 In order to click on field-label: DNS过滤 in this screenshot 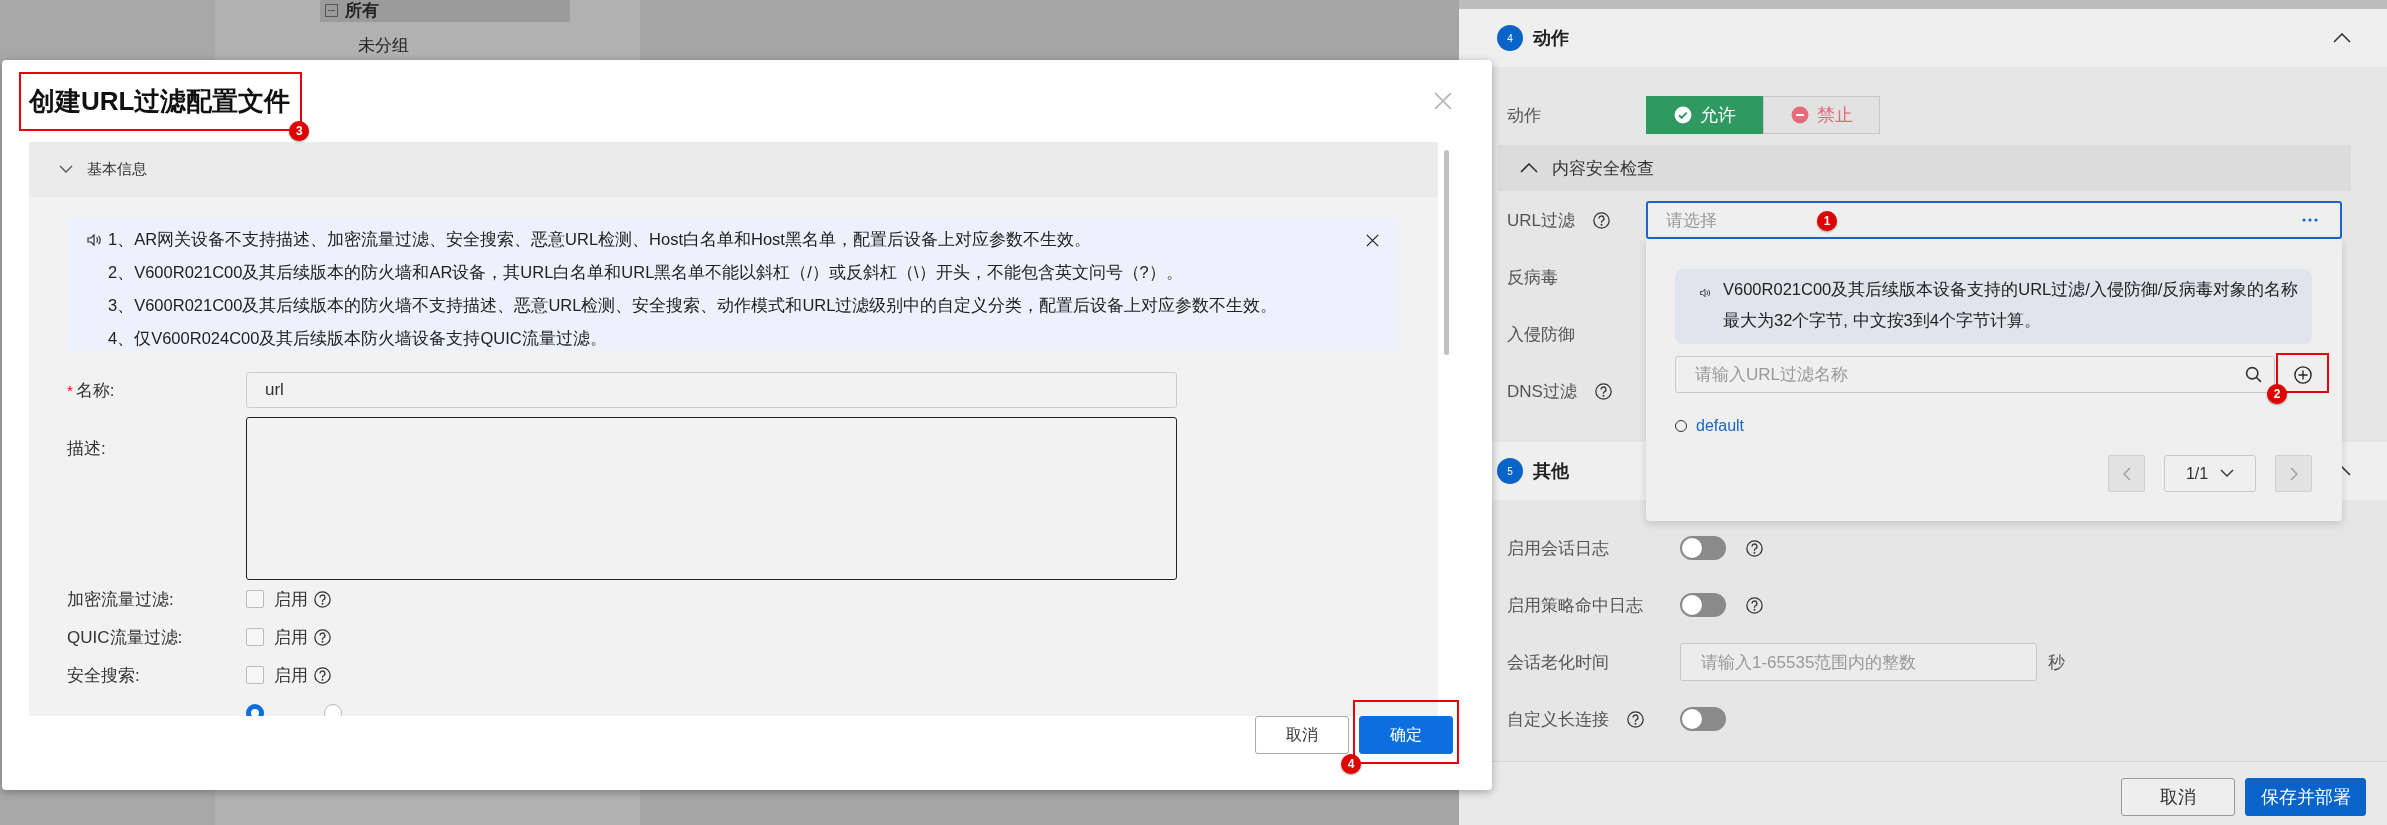, I will do `click(1542, 391)`.